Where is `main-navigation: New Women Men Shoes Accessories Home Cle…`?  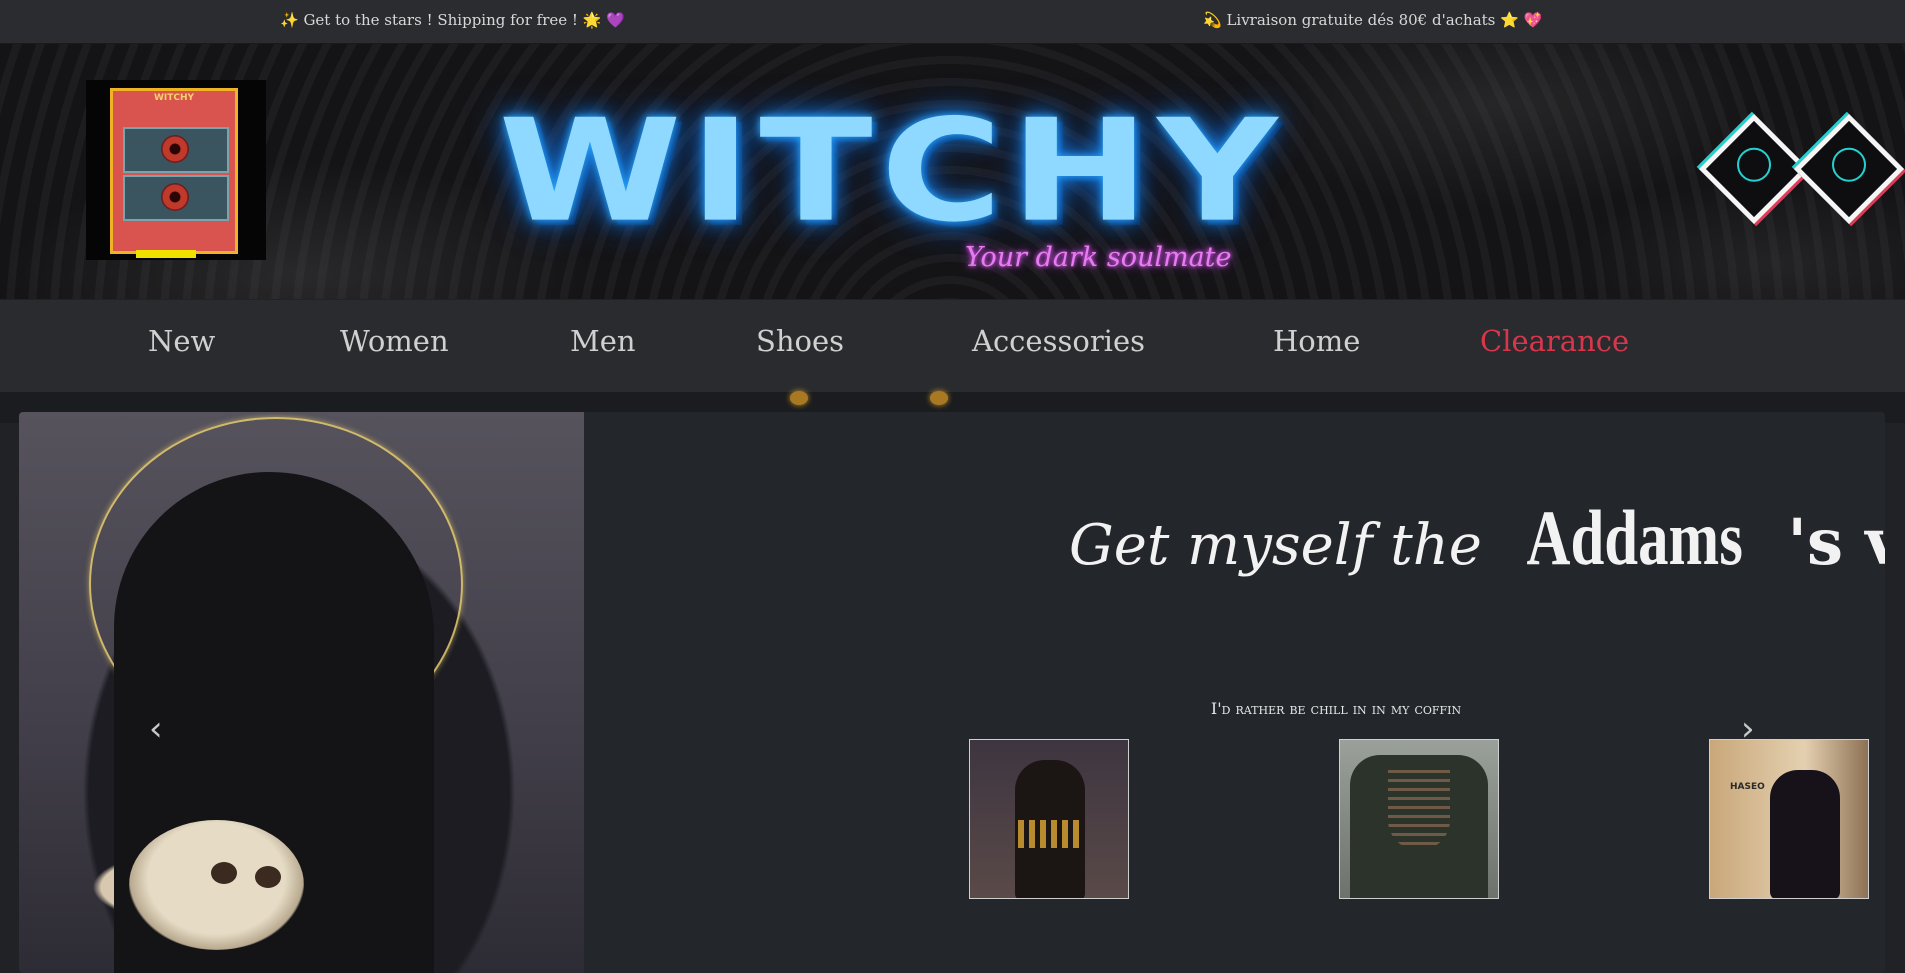
main-navigation: New Women Men Shoes Accessories Home Cle… is located at coordinates (952, 346).